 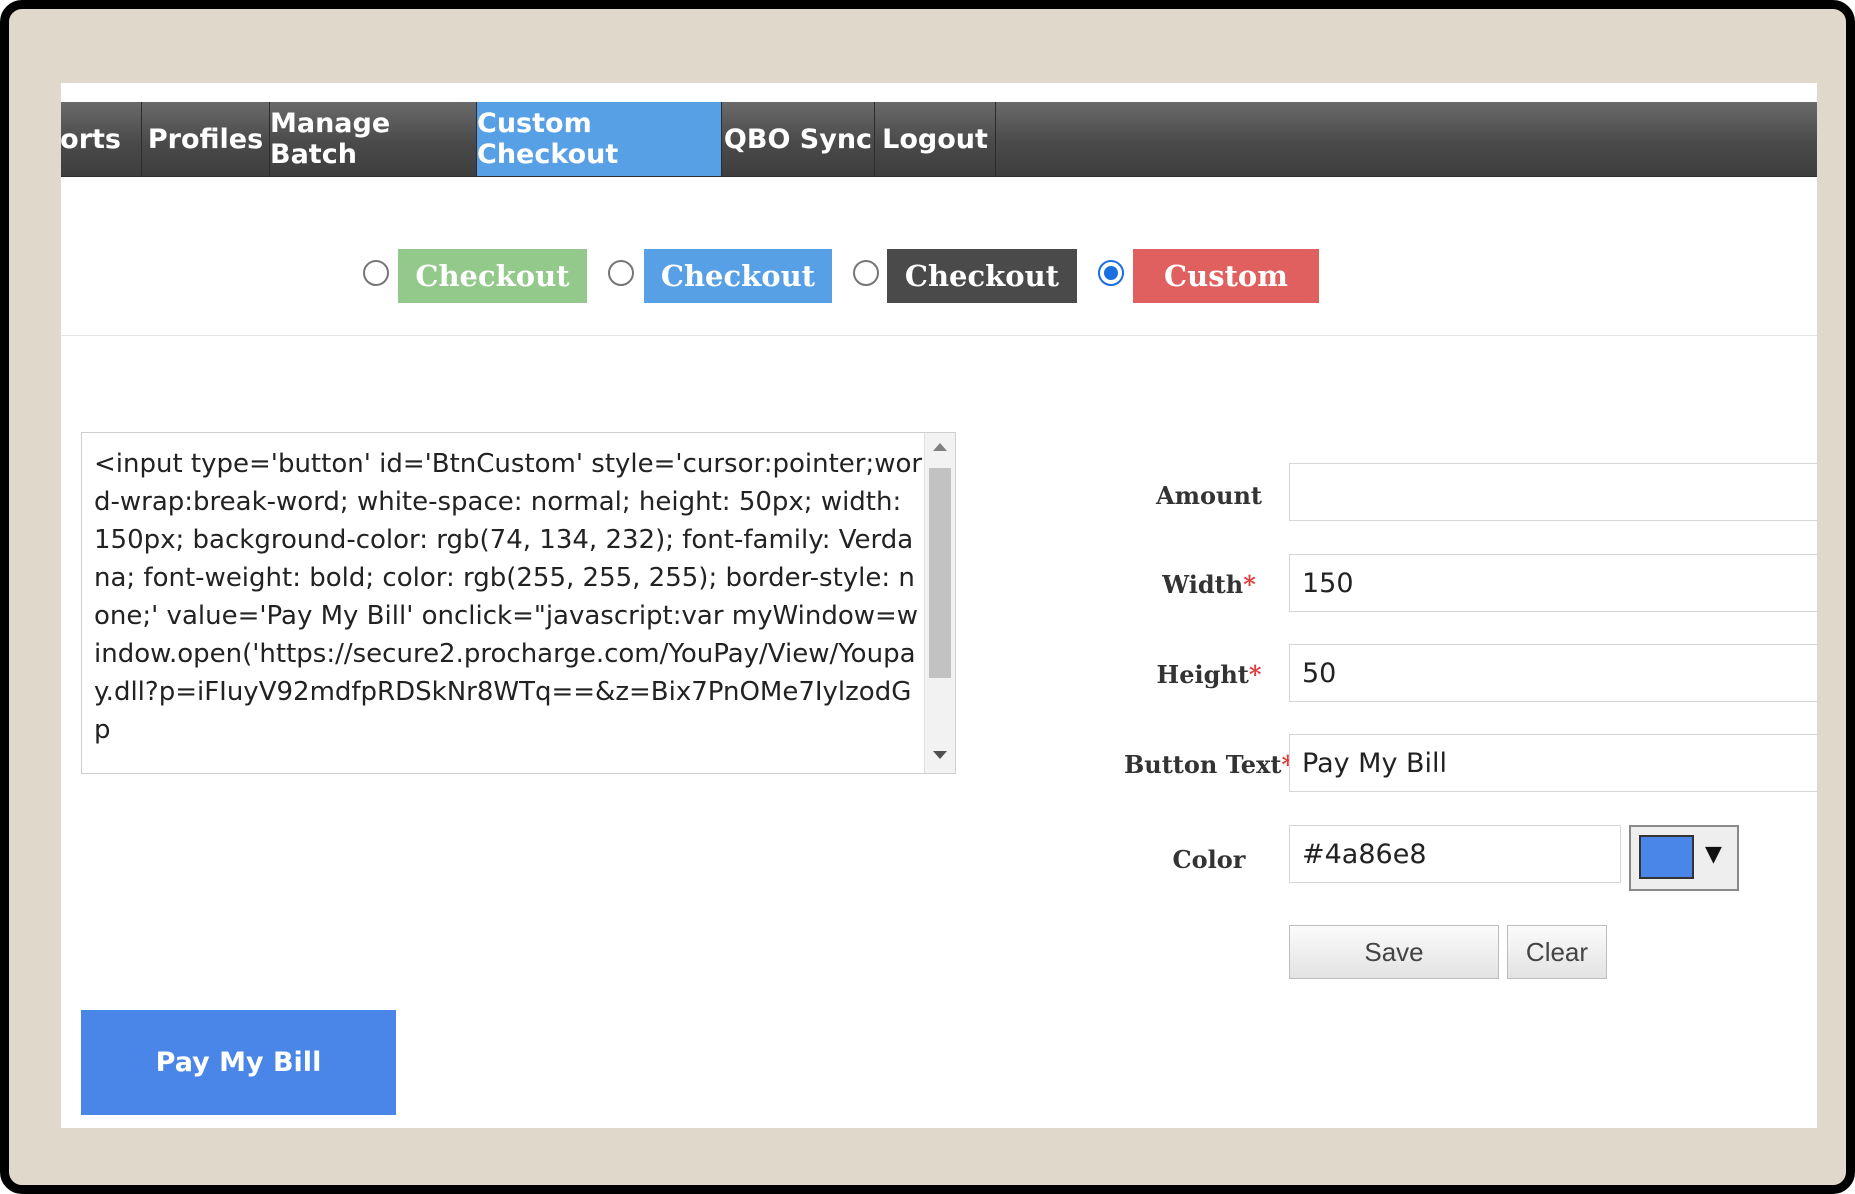 I want to click on preset-custom: Custom, so click(x=1226, y=276).